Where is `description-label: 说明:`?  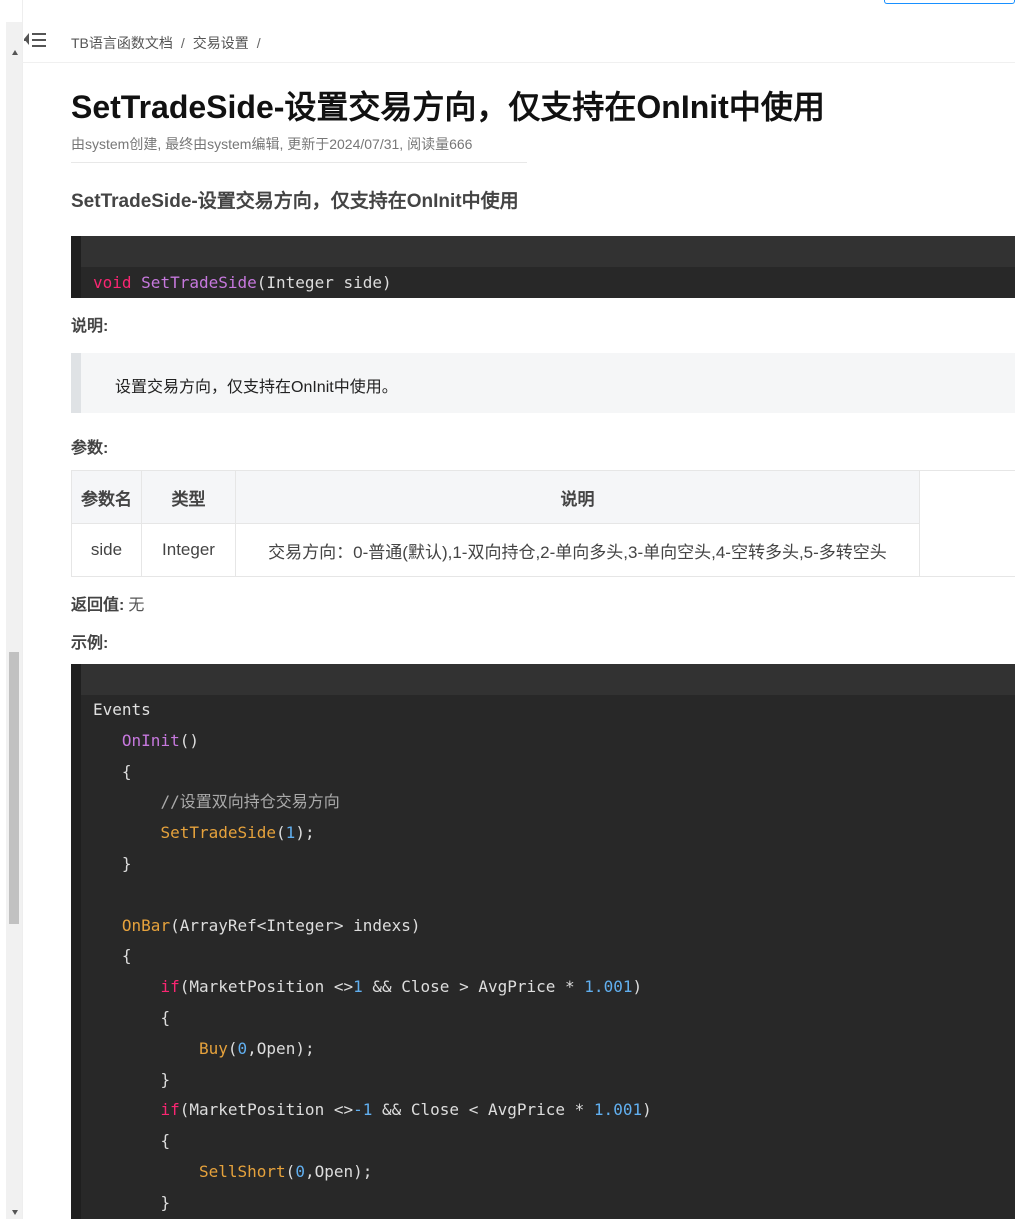 description-label: 说明: is located at coordinates (90, 326).